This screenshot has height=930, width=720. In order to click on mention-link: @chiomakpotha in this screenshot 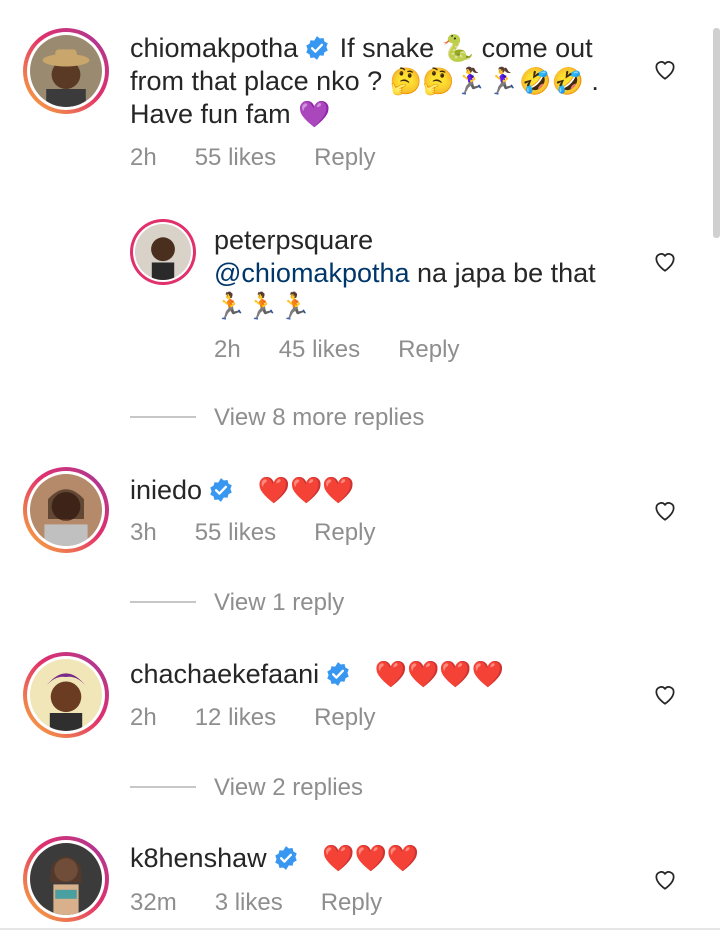, I will do `click(312, 273)`.